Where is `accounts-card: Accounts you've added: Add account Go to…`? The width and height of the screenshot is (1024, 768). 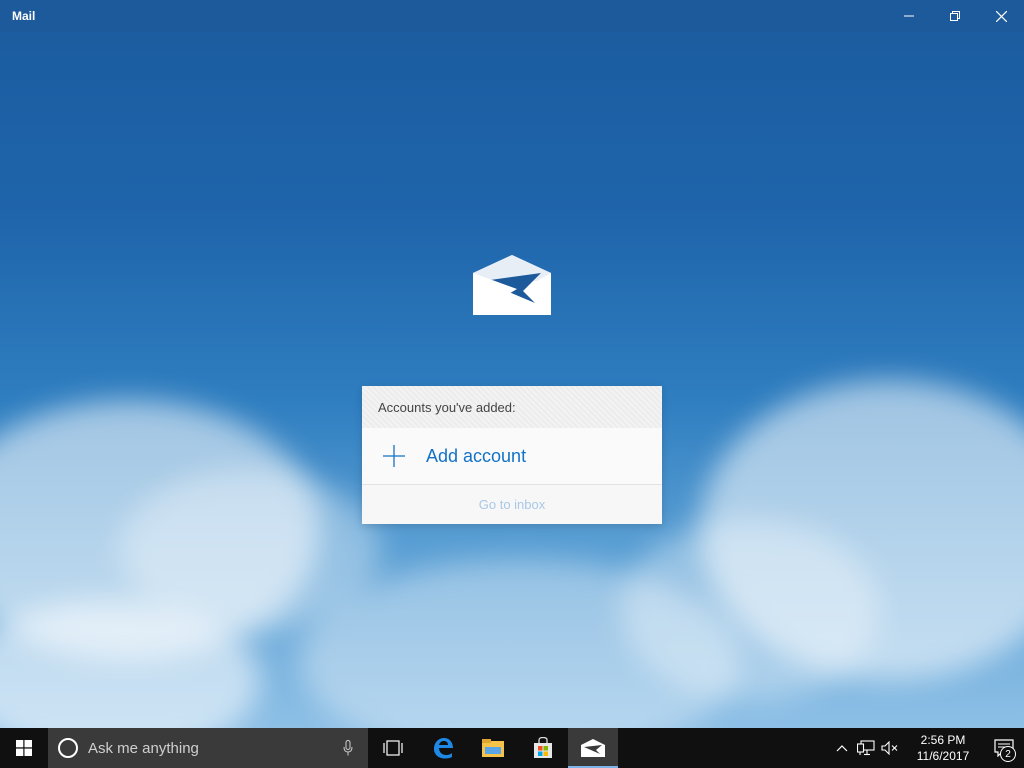
accounts-card: Accounts you've added: Add account Go to… is located at coordinates (512, 455).